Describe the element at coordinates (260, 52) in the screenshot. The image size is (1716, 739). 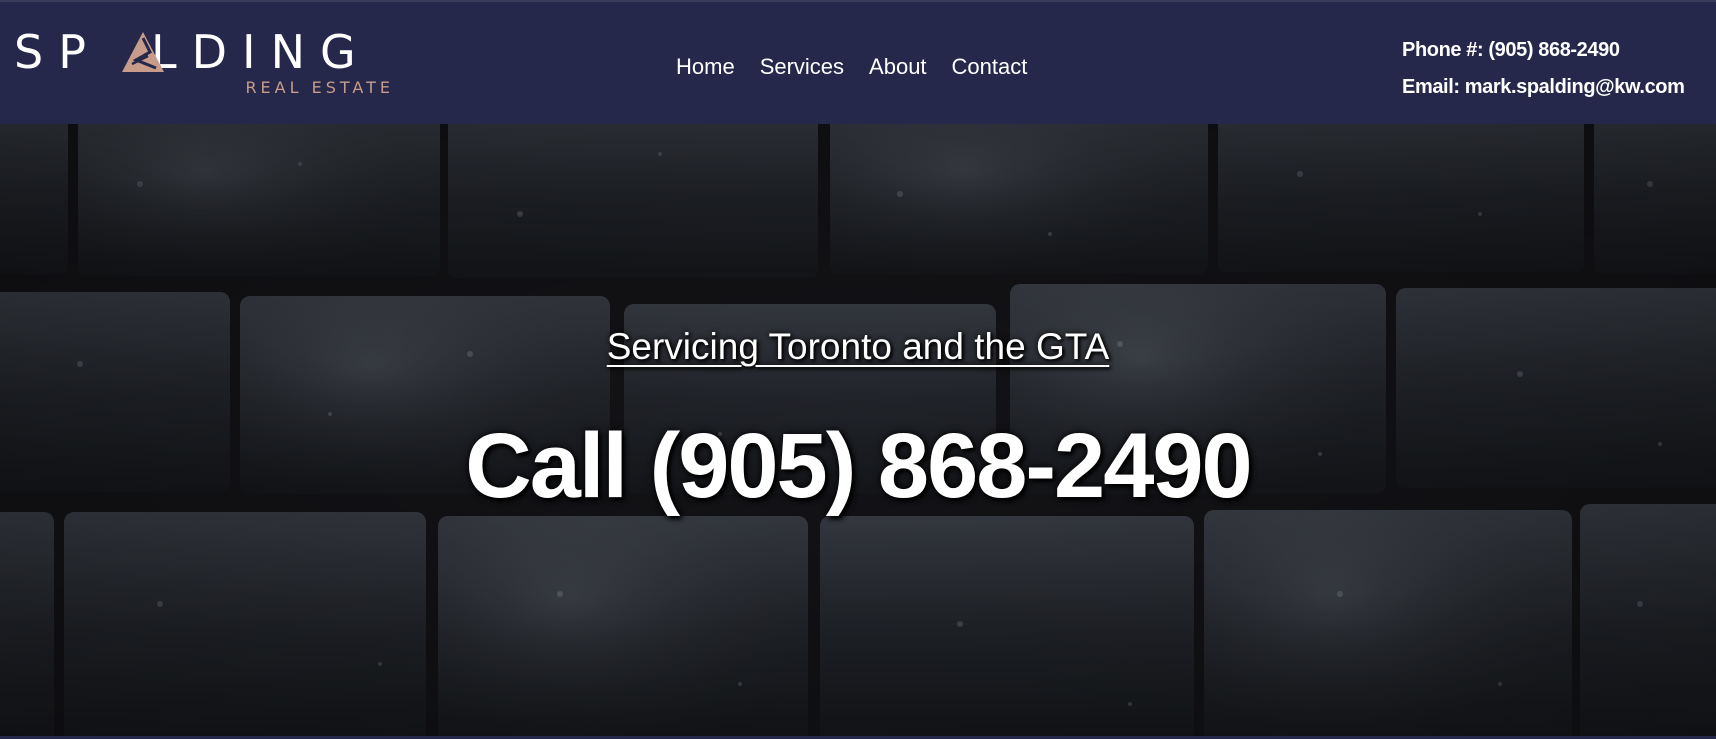
I see `logo-word-right: LDING` at that location.